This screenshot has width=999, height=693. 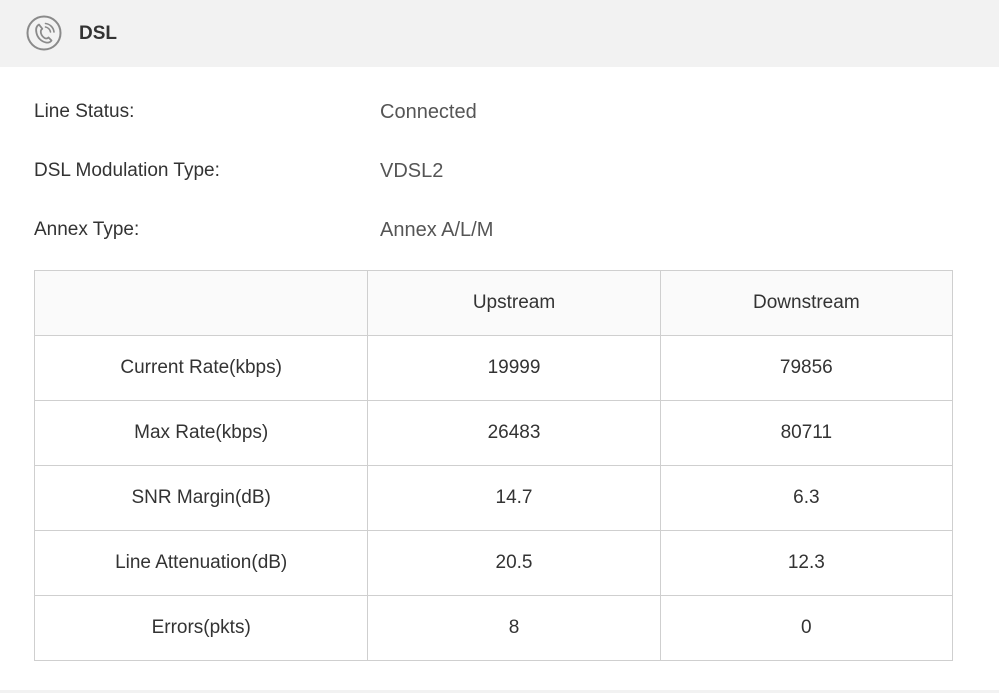 I want to click on downstream-value: 0, so click(x=806, y=628).